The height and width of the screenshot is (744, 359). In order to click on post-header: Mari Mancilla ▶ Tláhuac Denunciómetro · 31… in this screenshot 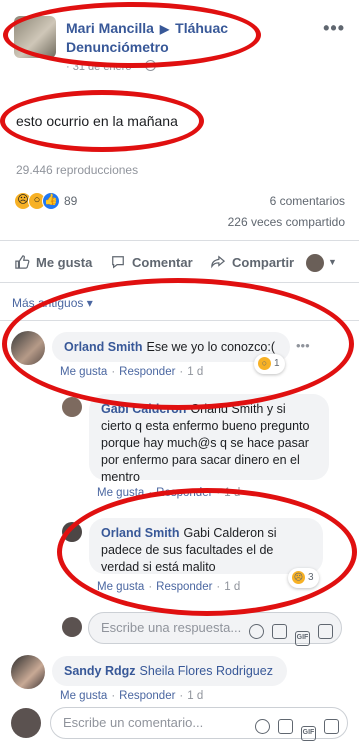, I will do `click(179, 43)`.